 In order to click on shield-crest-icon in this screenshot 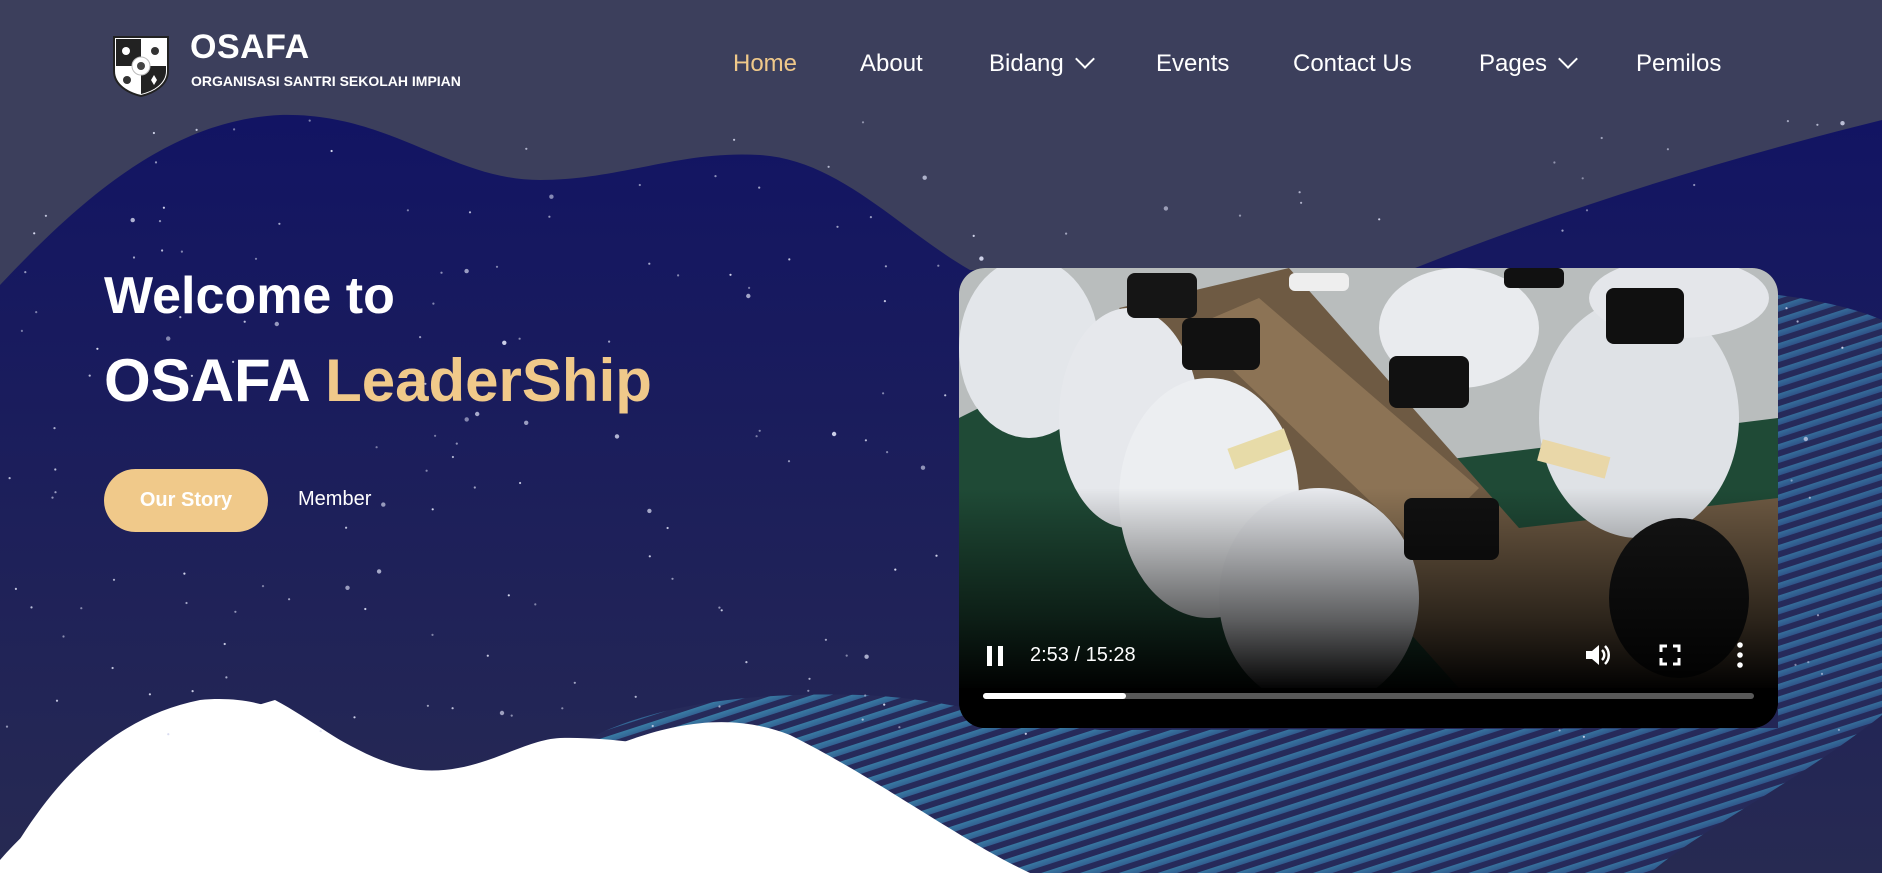, I will do `click(141, 66)`.